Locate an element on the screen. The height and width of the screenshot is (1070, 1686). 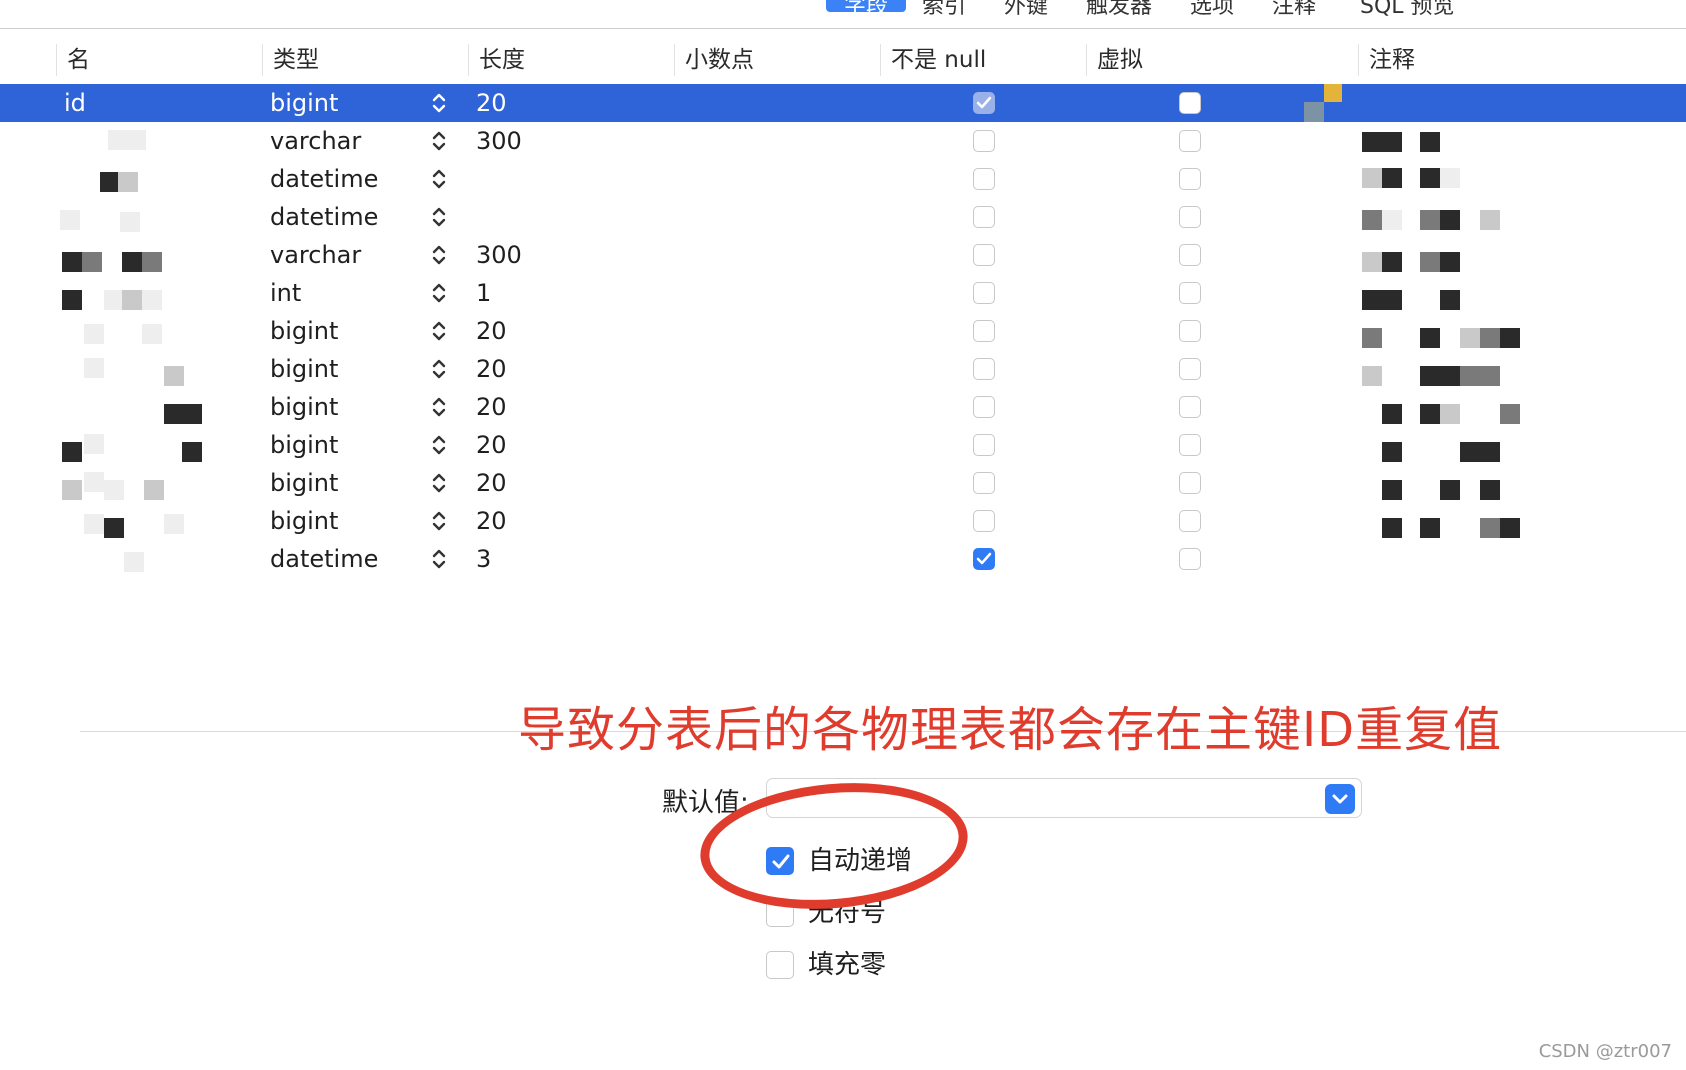
tab-sql-preview: SQL 预览 is located at coordinates (1407, 9).